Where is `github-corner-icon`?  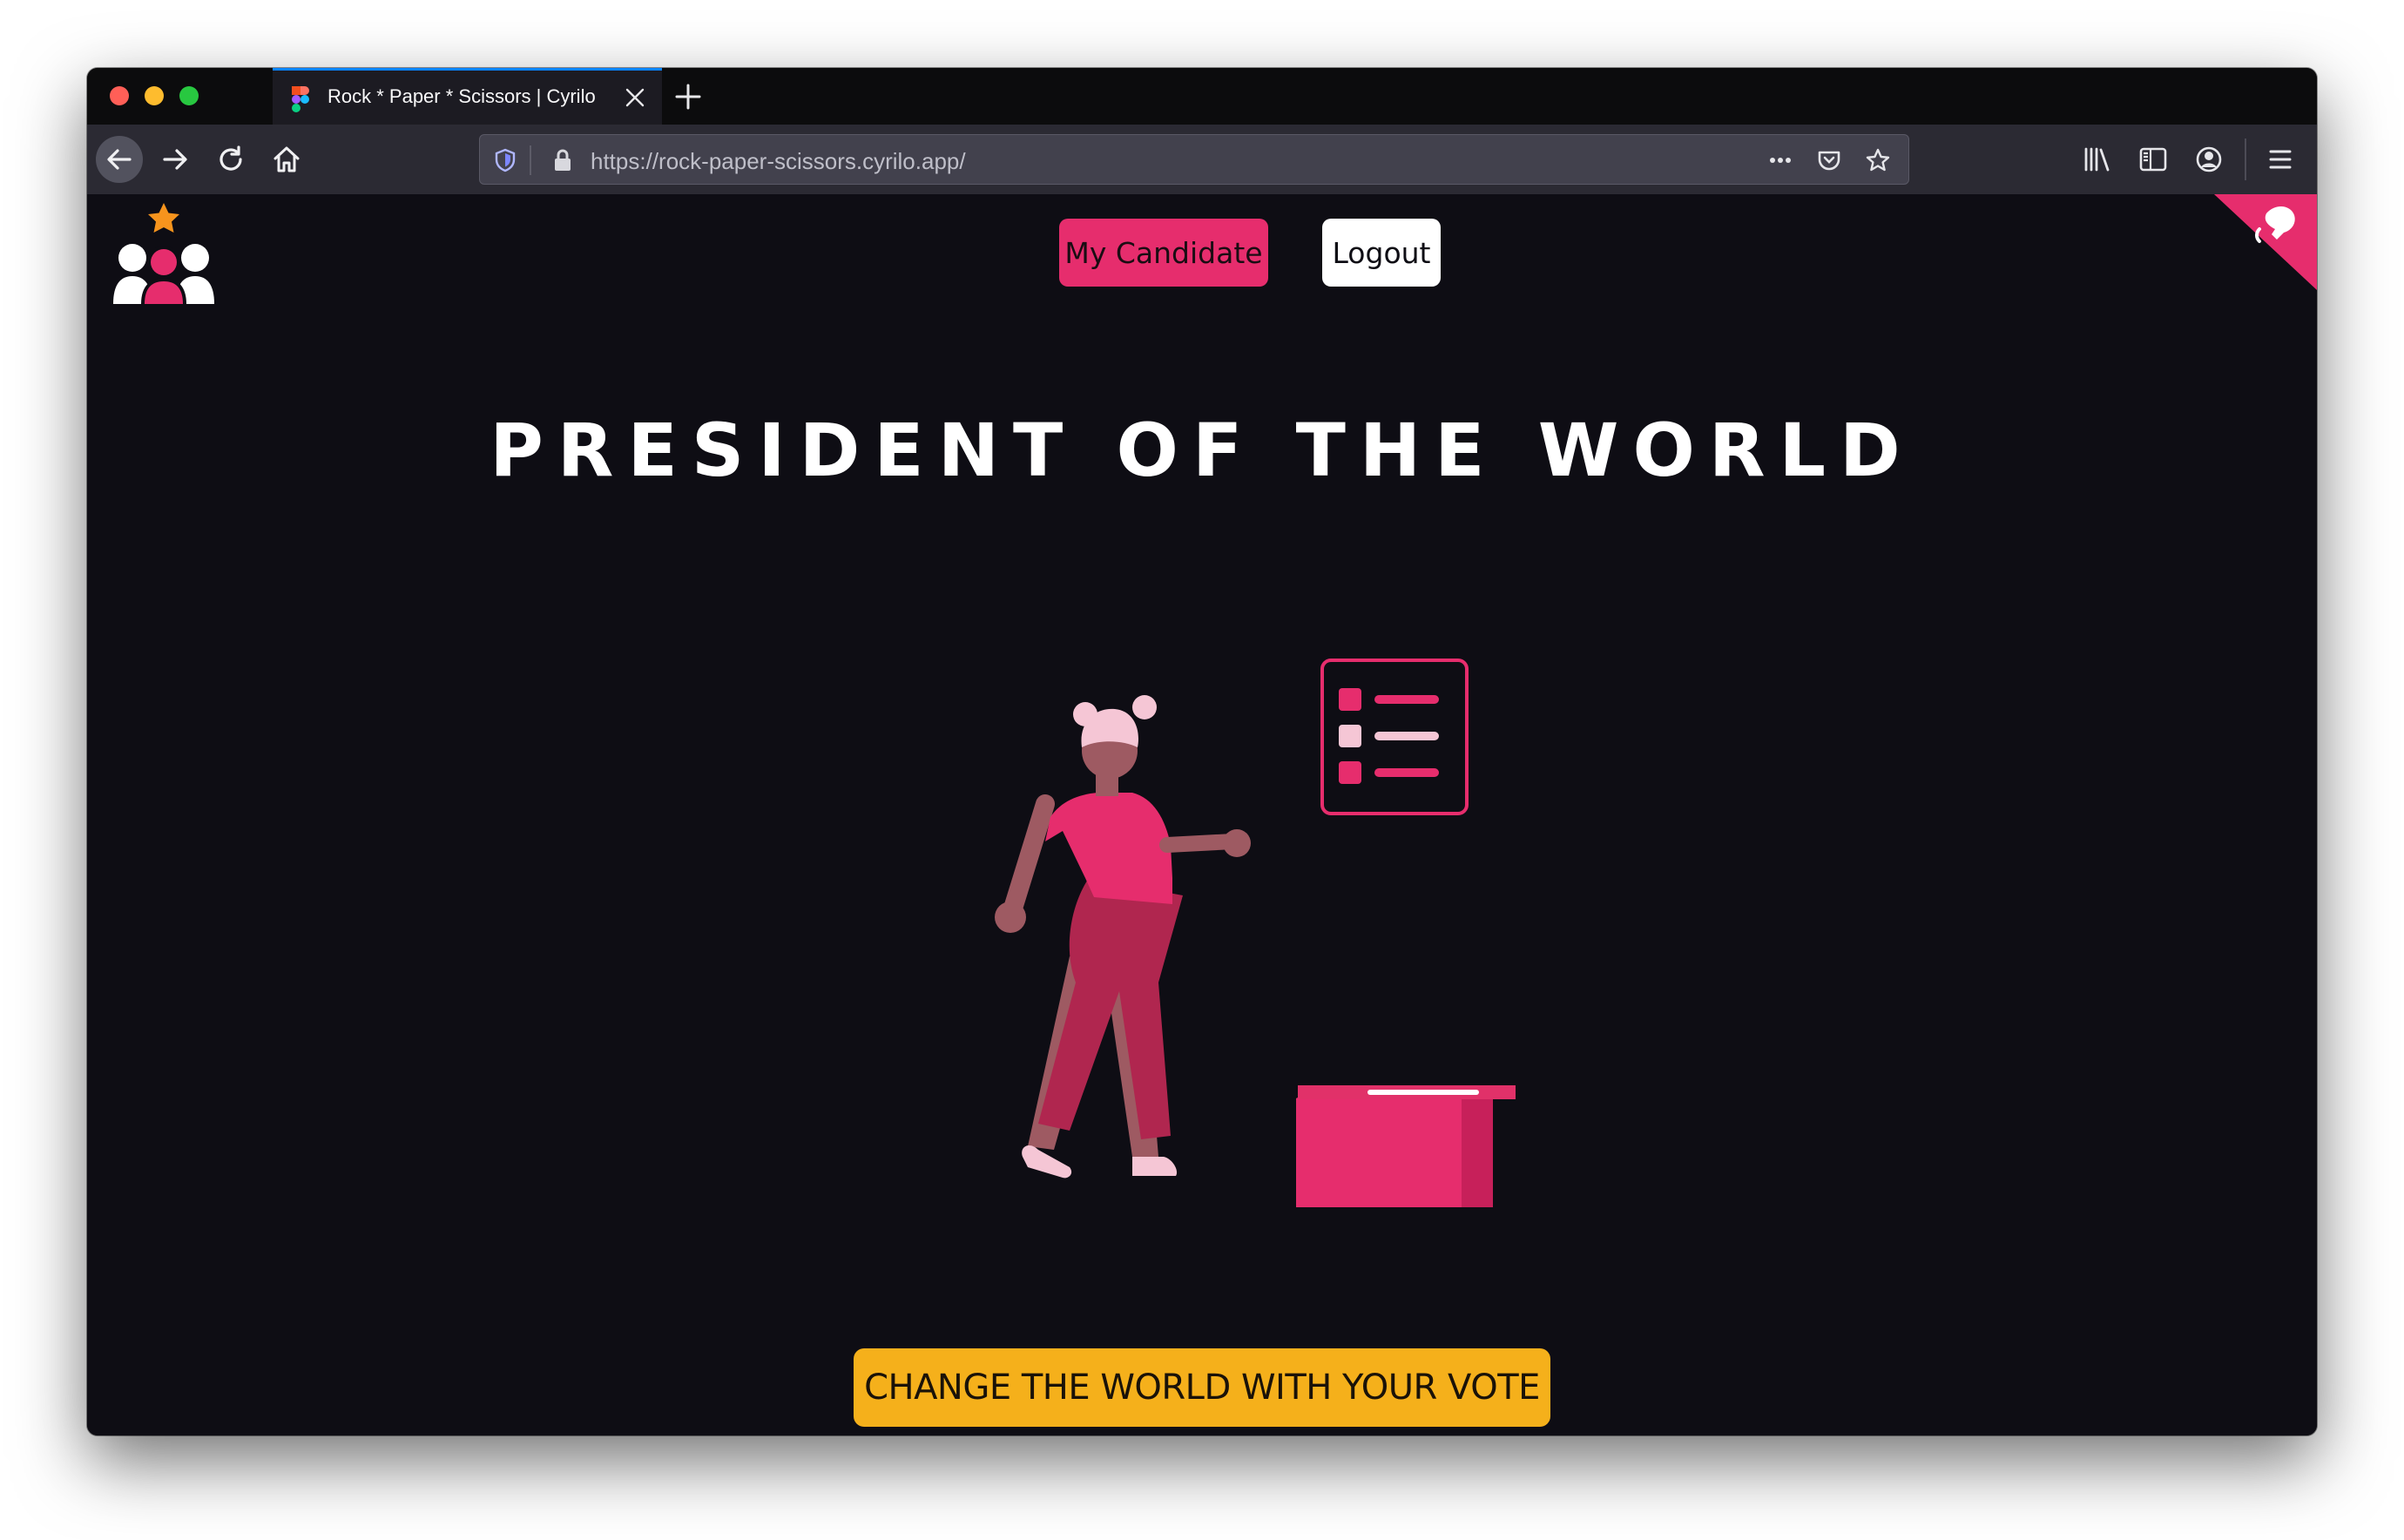
github-corner-icon is located at coordinates (2265, 242).